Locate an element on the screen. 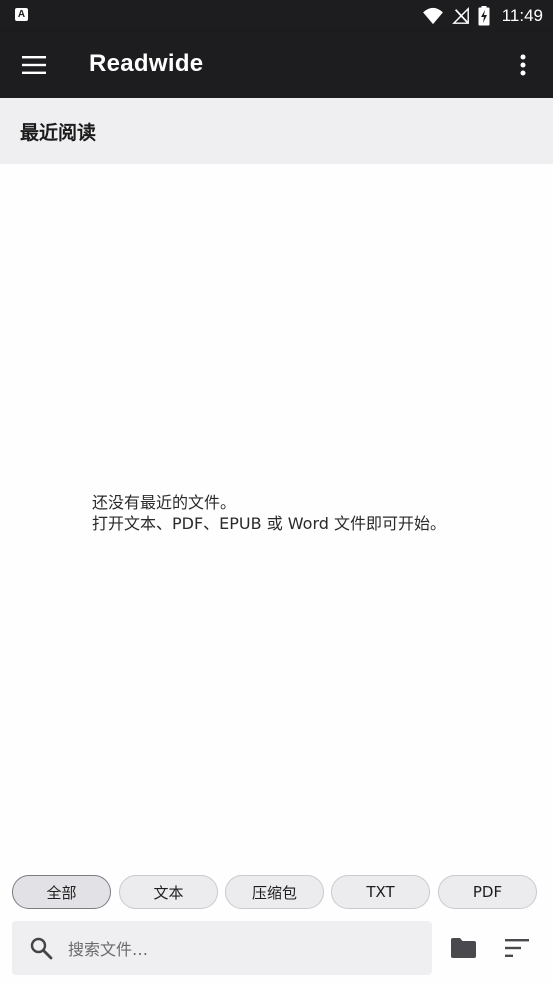 Image resolution: width=553 pixels, height=983 pixels. empty-state-line-2: 打开文本、PDF、EPUB 或 Word 文件即可开始。 is located at coordinates (269, 523).